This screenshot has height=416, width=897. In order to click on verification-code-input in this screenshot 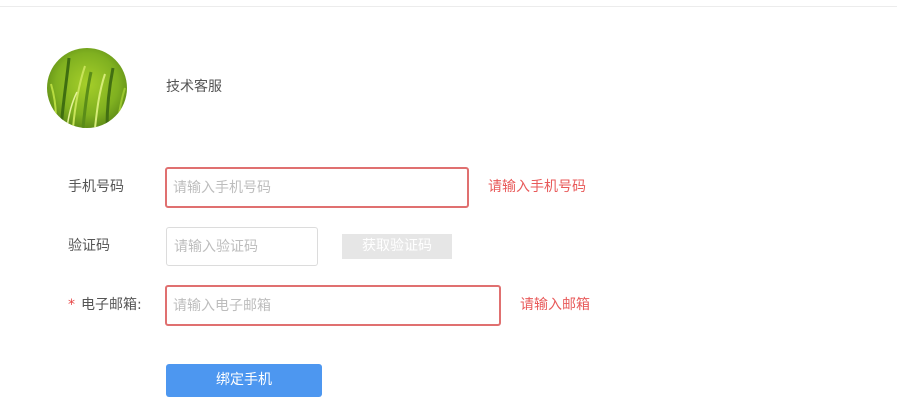, I will do `click(242, 246)`.